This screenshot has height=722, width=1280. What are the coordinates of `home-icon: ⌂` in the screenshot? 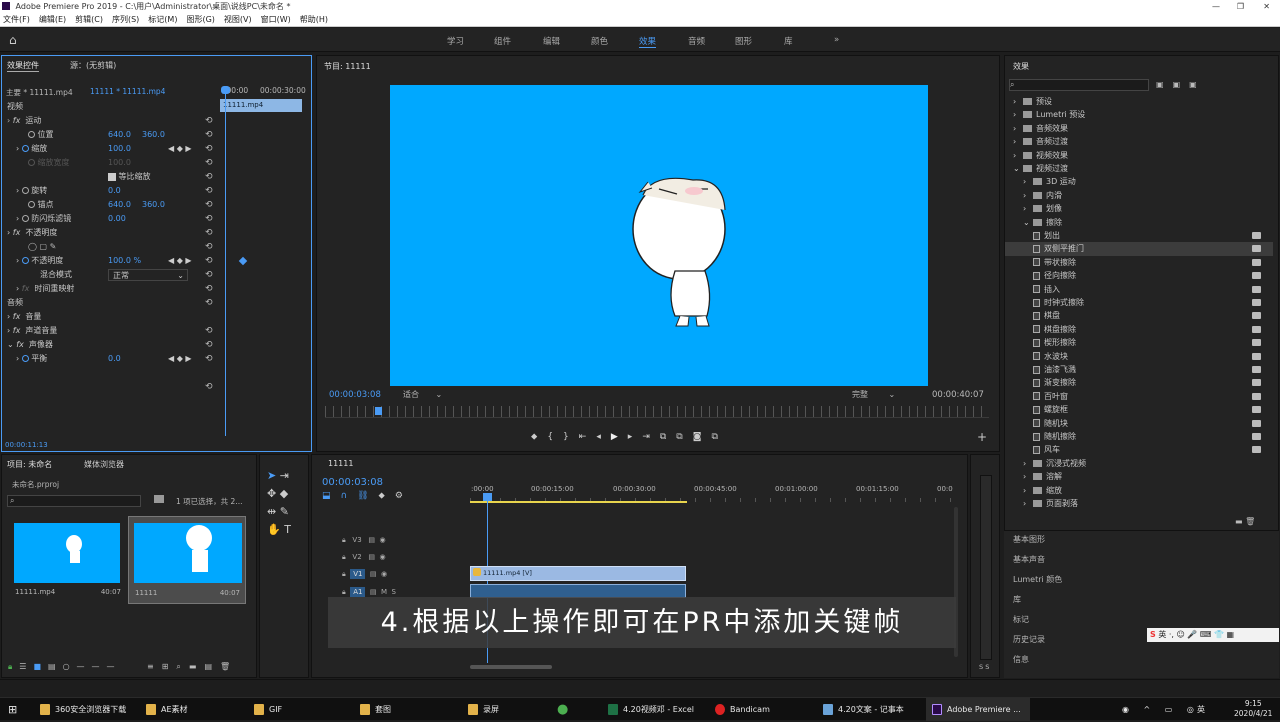 It's located at (13, 40).